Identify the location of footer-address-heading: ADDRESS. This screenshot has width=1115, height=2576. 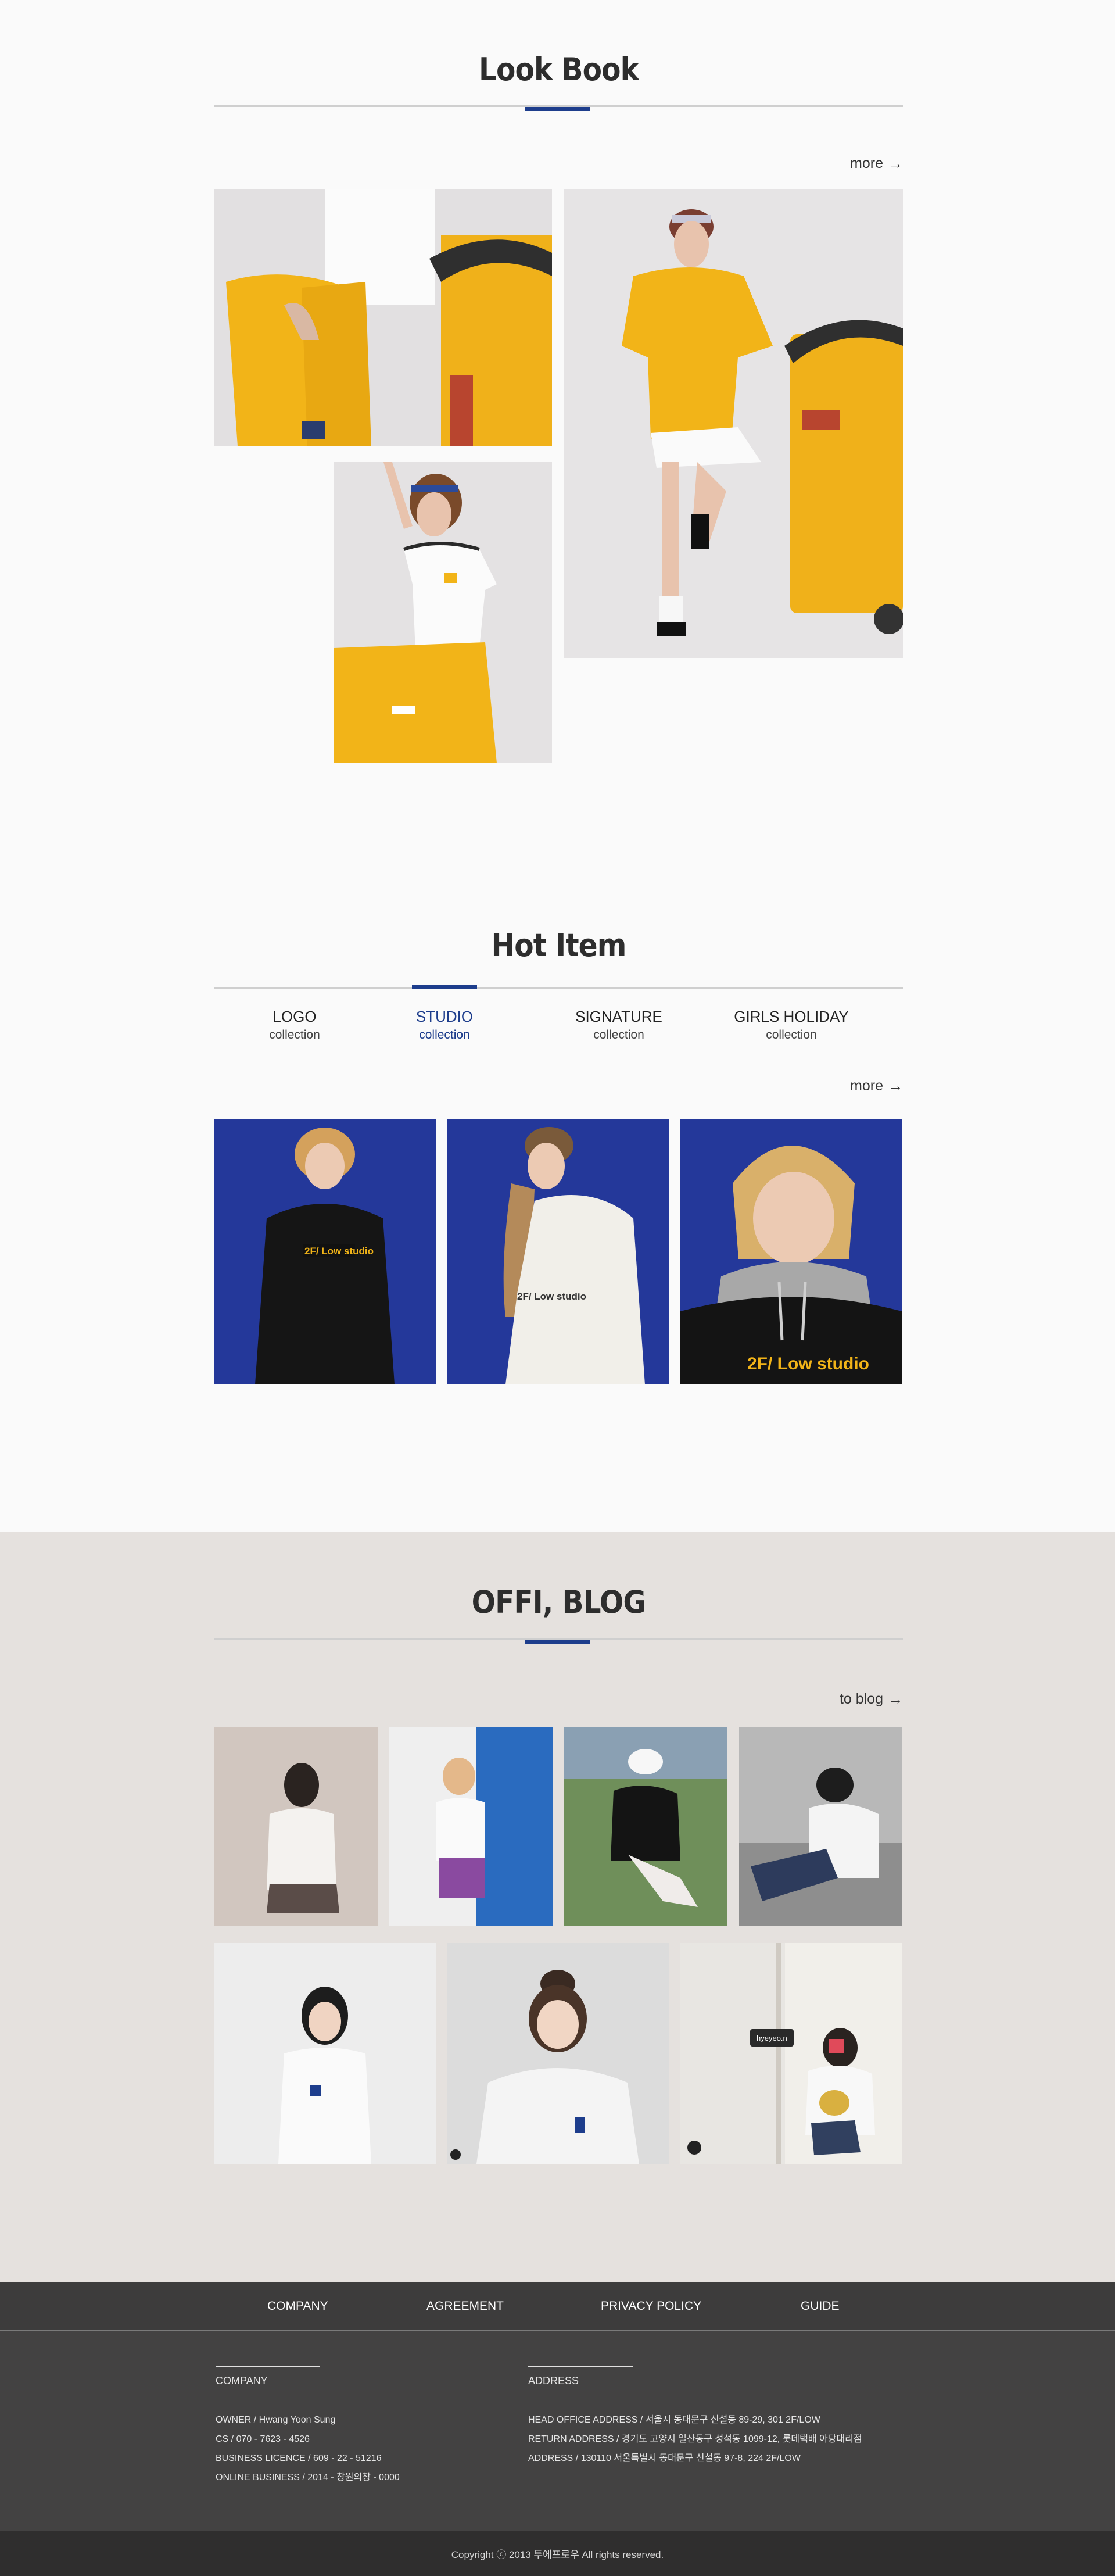
(553, 2381).